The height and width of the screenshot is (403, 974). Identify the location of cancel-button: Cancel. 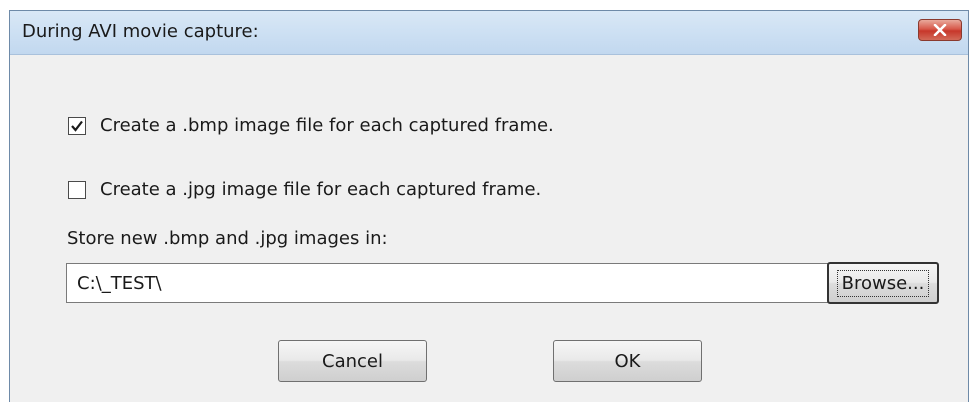
(352, 361).